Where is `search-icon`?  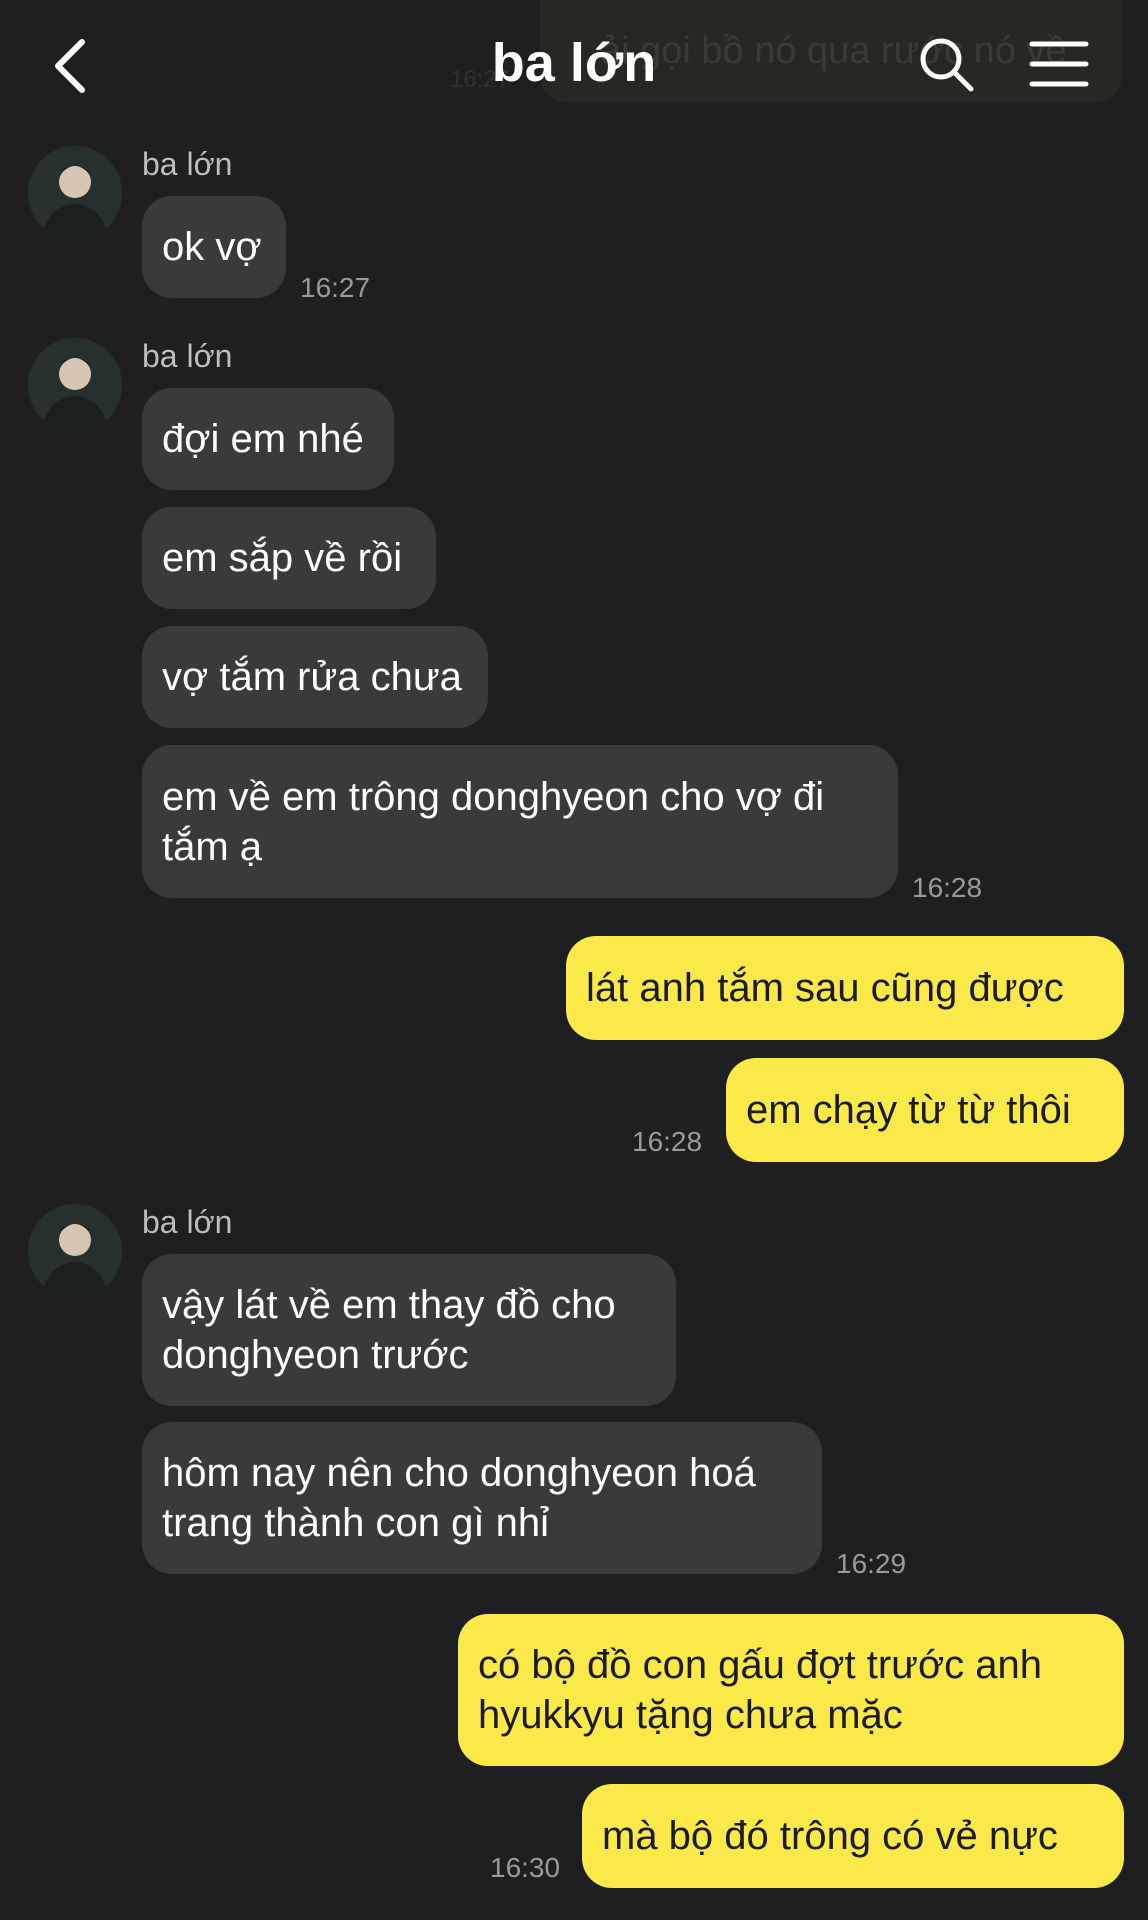
search-icon is located at coordinates (947, 65).